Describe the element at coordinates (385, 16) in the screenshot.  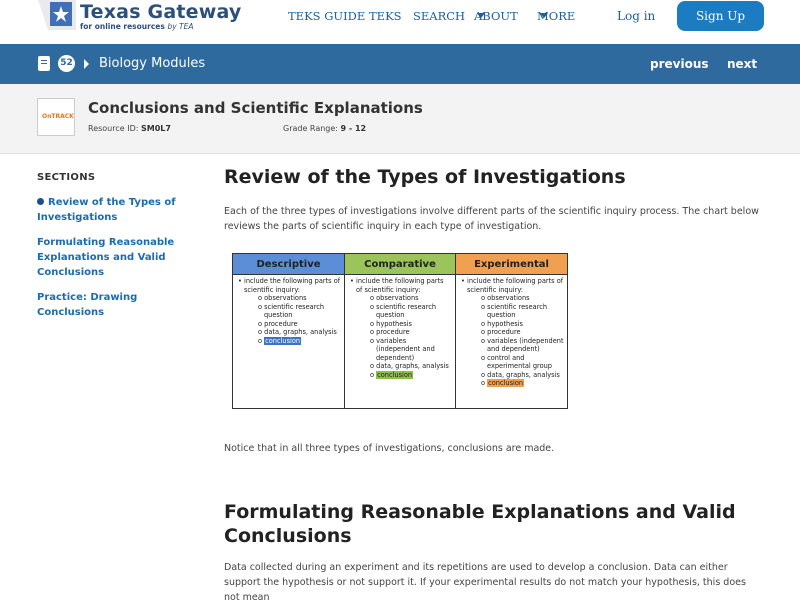
I see `nav-teks: TEKS` at that location.